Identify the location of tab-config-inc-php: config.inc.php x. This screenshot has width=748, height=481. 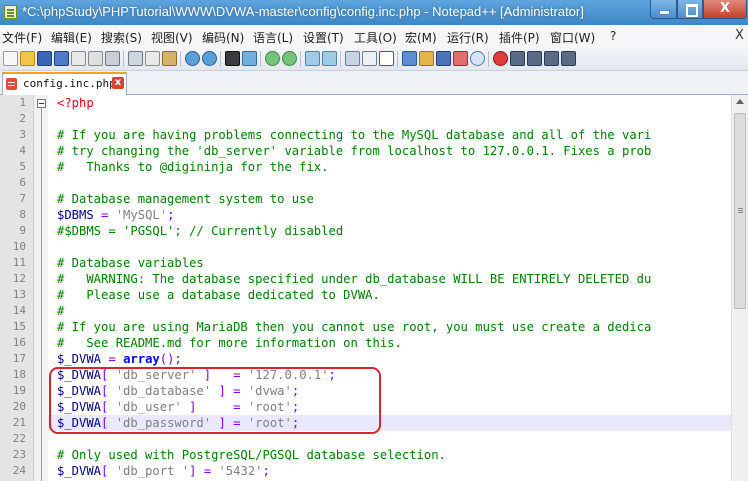
(64, 83).